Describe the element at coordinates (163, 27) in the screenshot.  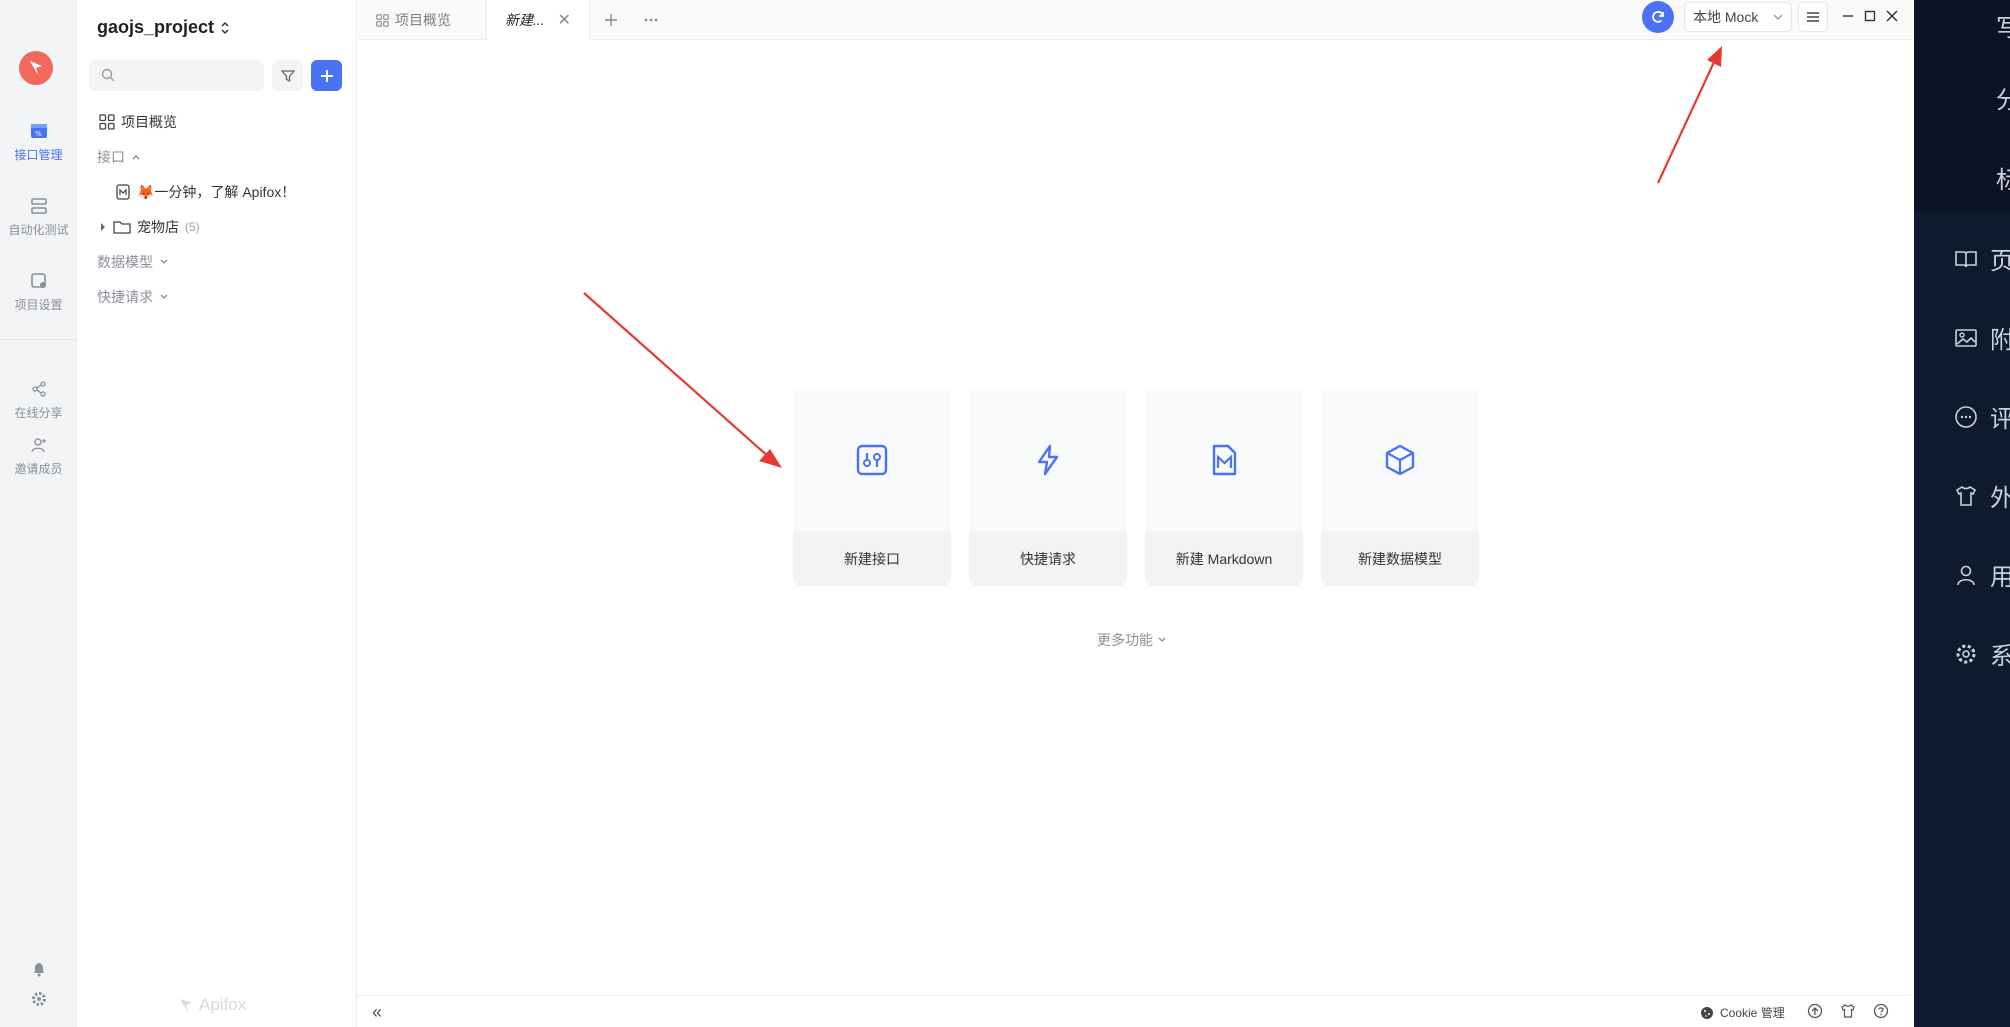
I see `project-switcher: gaojs_project` at that location.